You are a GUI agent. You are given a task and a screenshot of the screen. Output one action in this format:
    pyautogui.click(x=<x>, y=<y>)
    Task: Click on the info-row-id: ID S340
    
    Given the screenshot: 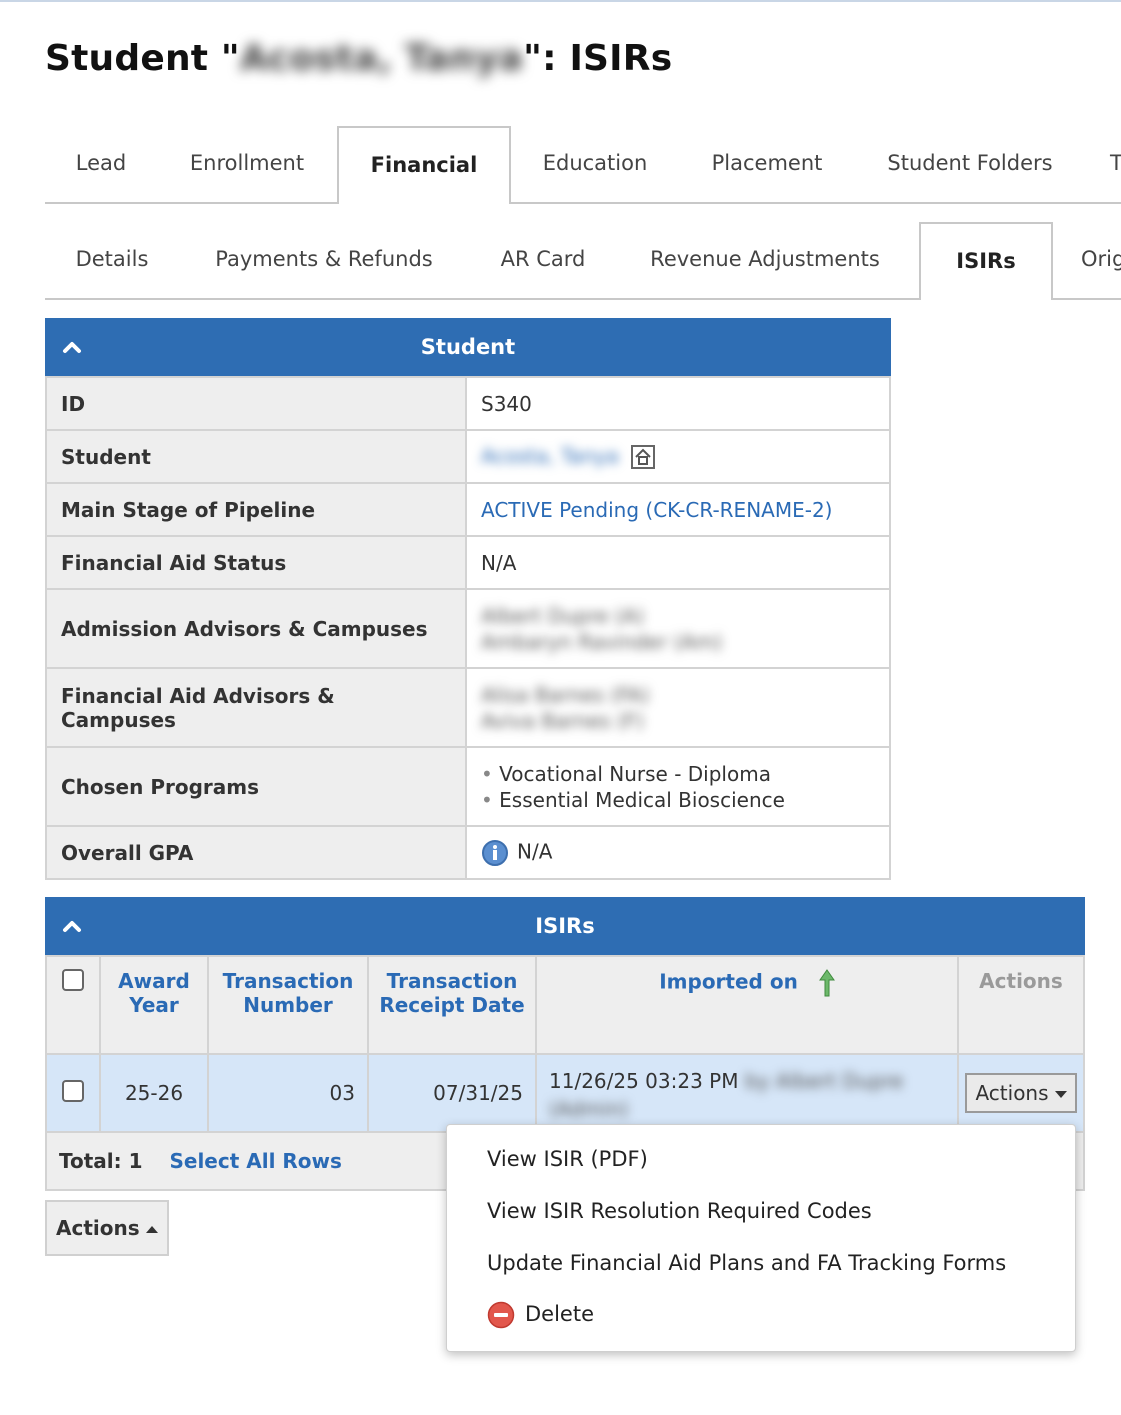 What is the action you would take?
    pyautogui.click(x=468, y=403)
    